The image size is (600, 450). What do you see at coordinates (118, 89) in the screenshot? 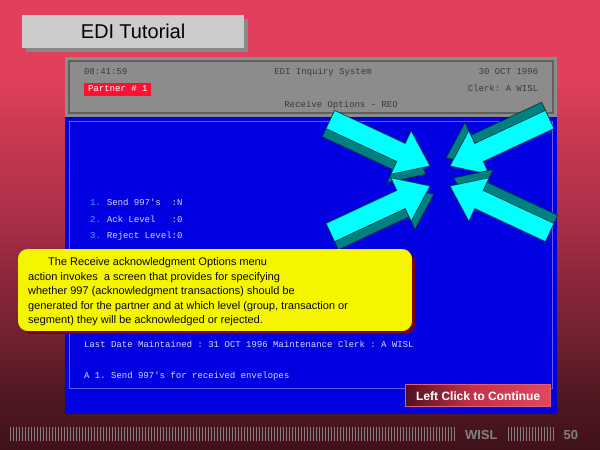
I see `partner-label: Partner # 1` at bounding box center [118, 89].